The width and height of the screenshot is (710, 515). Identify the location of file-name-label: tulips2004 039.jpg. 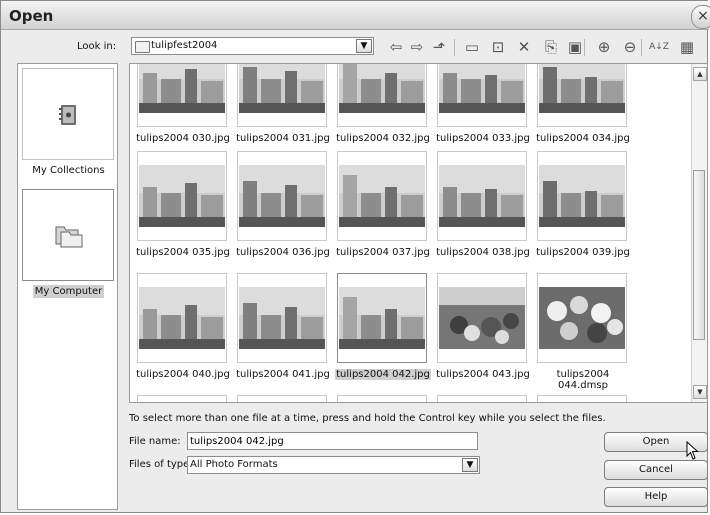
(583, 252).